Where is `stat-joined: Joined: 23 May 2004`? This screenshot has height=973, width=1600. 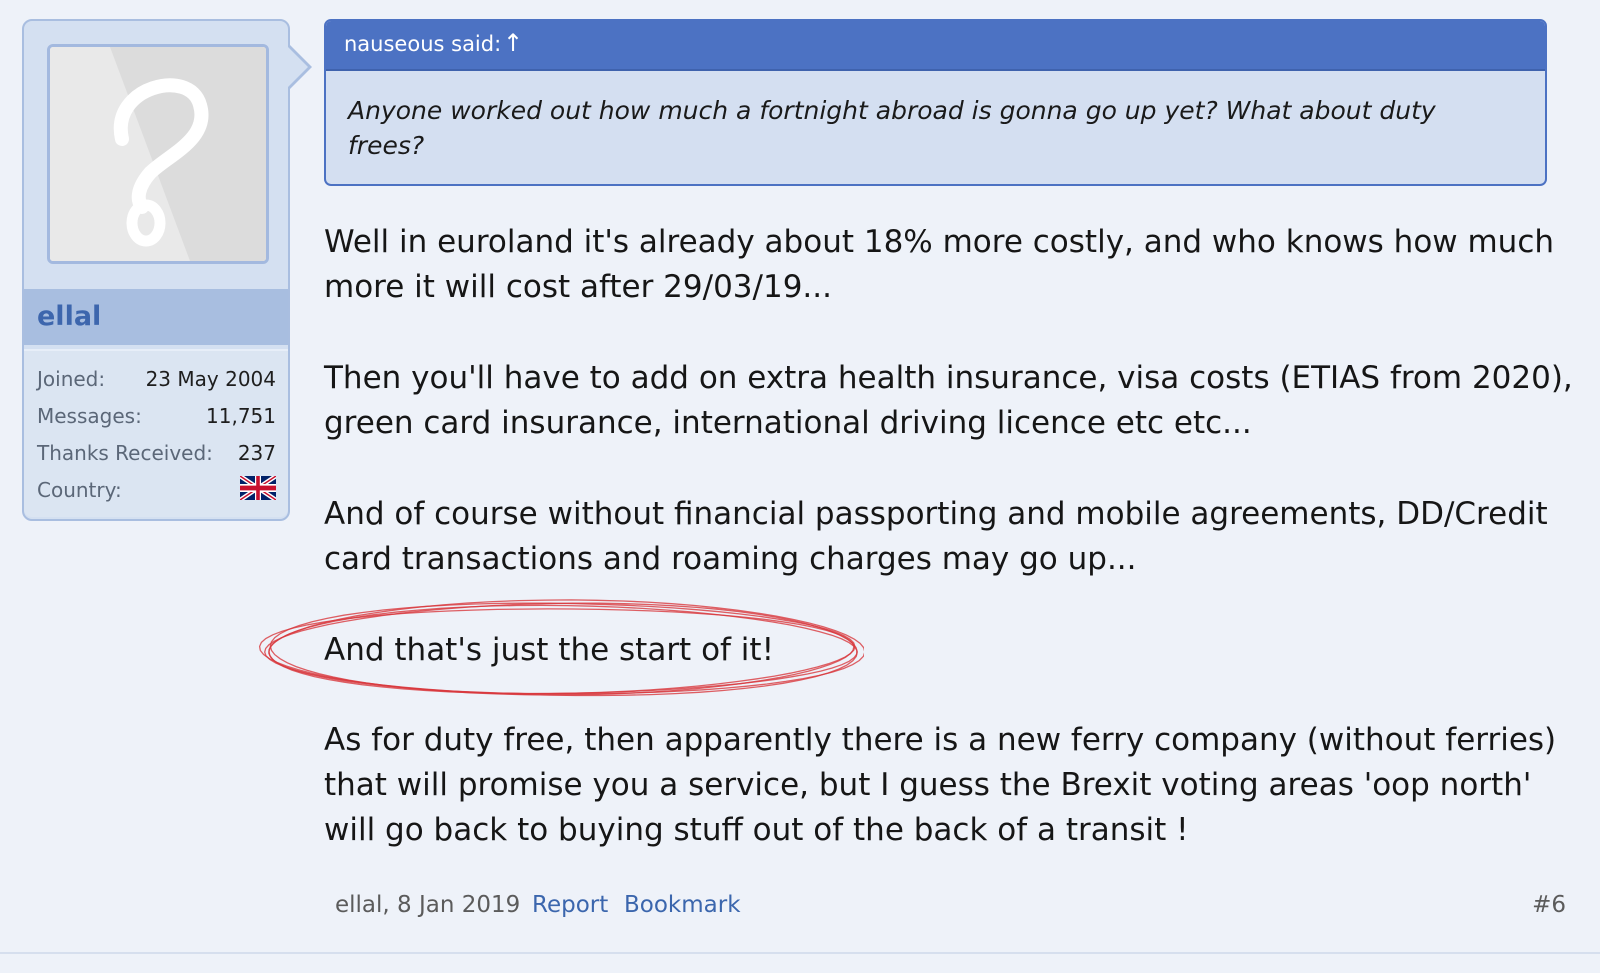
stat-joined: Joined: 23 May 2004 is located at coordinates (156, 382).